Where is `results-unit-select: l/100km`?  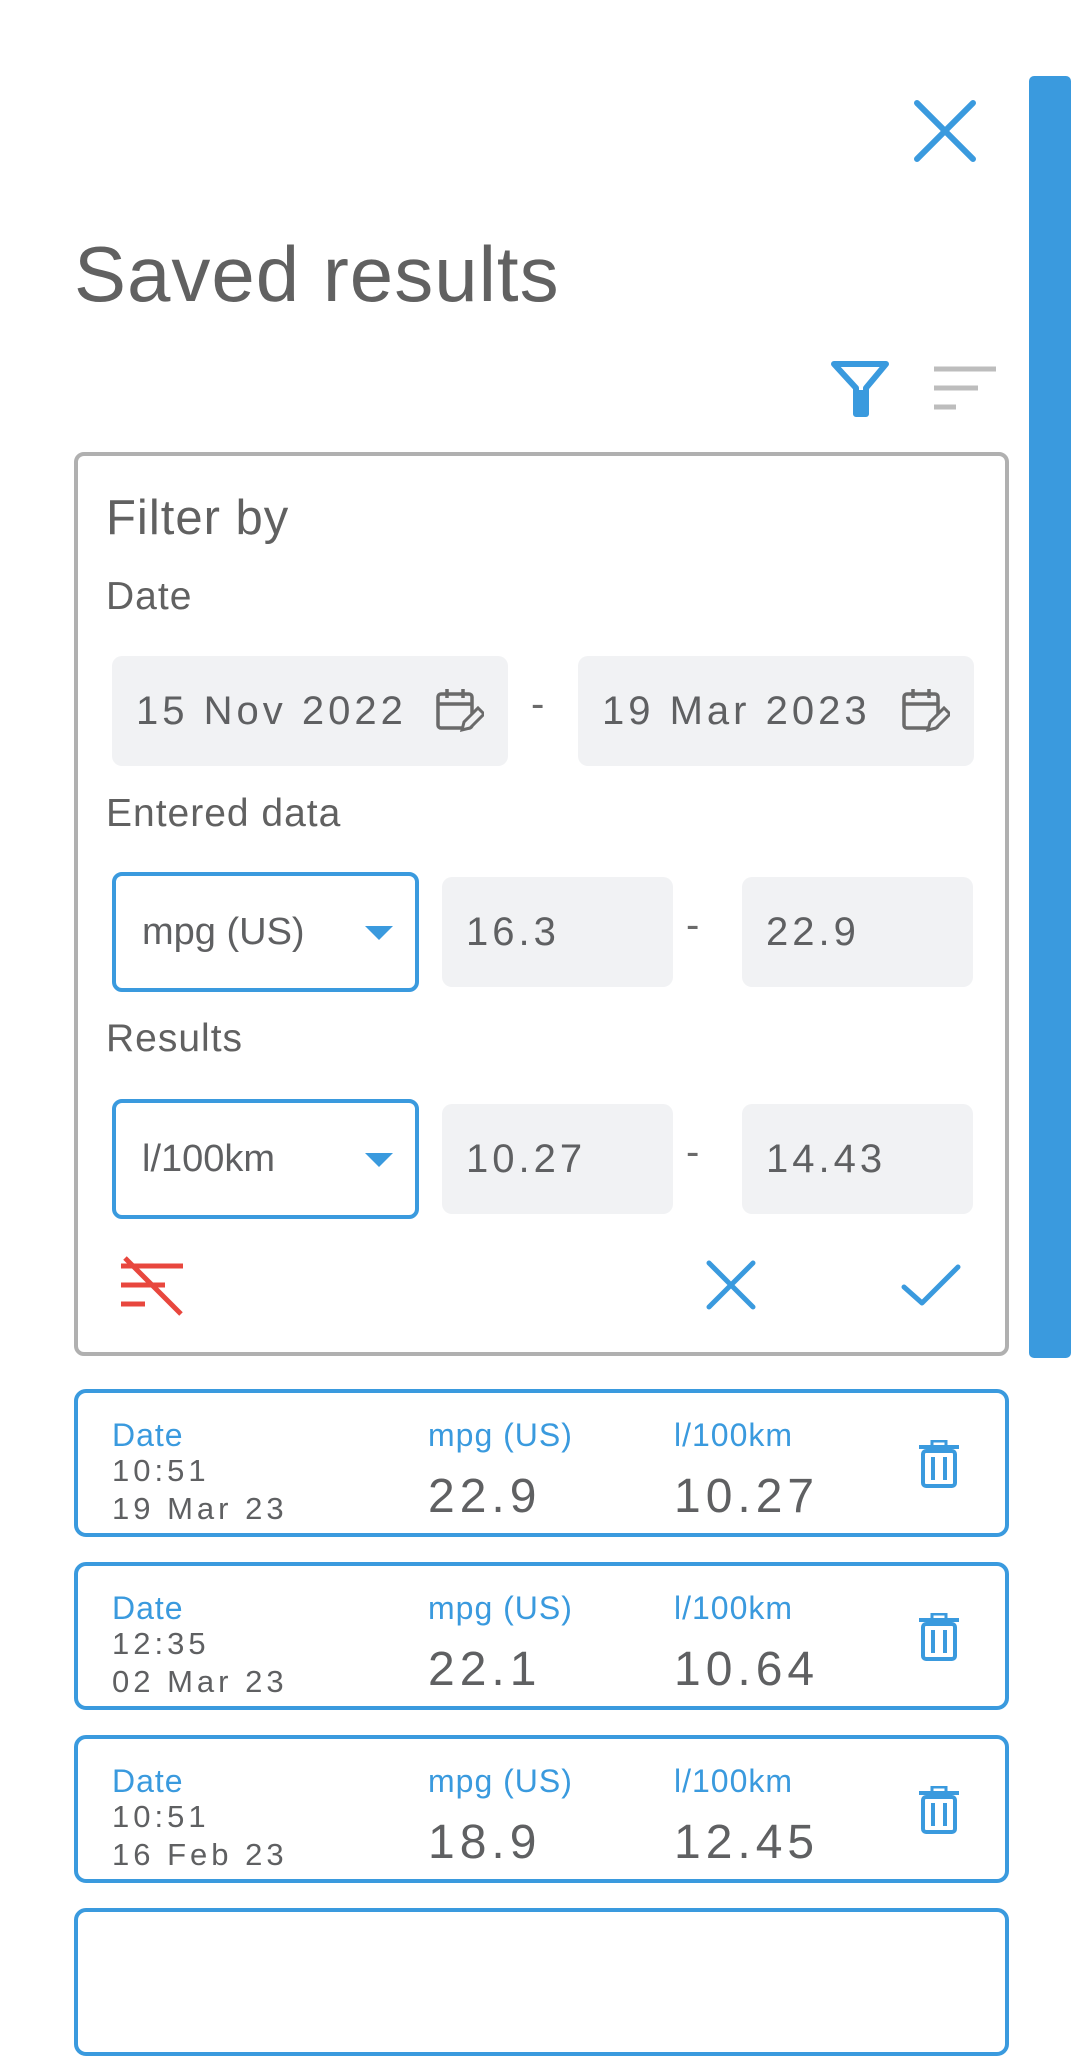
results-unit-select: l/100km is located at coordinates (265, 1159).